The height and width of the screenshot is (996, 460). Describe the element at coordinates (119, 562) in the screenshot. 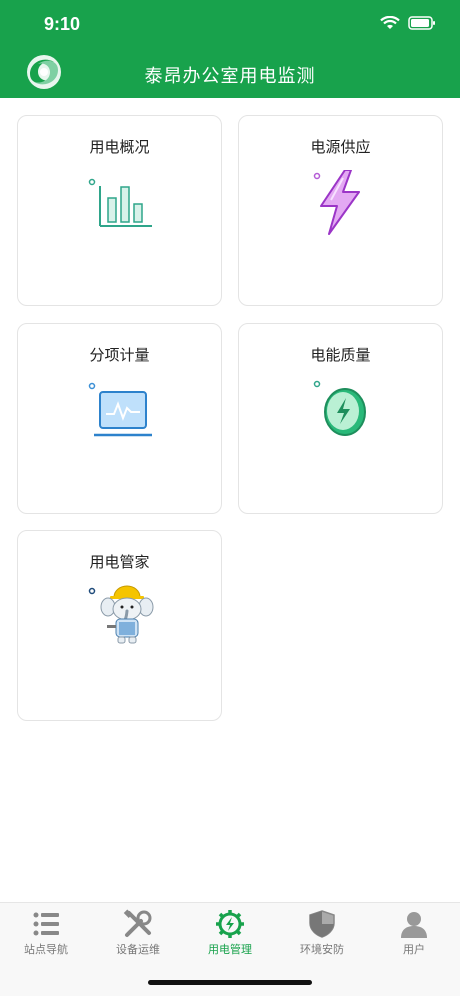

I see `card-label: 用电管家` at that location.